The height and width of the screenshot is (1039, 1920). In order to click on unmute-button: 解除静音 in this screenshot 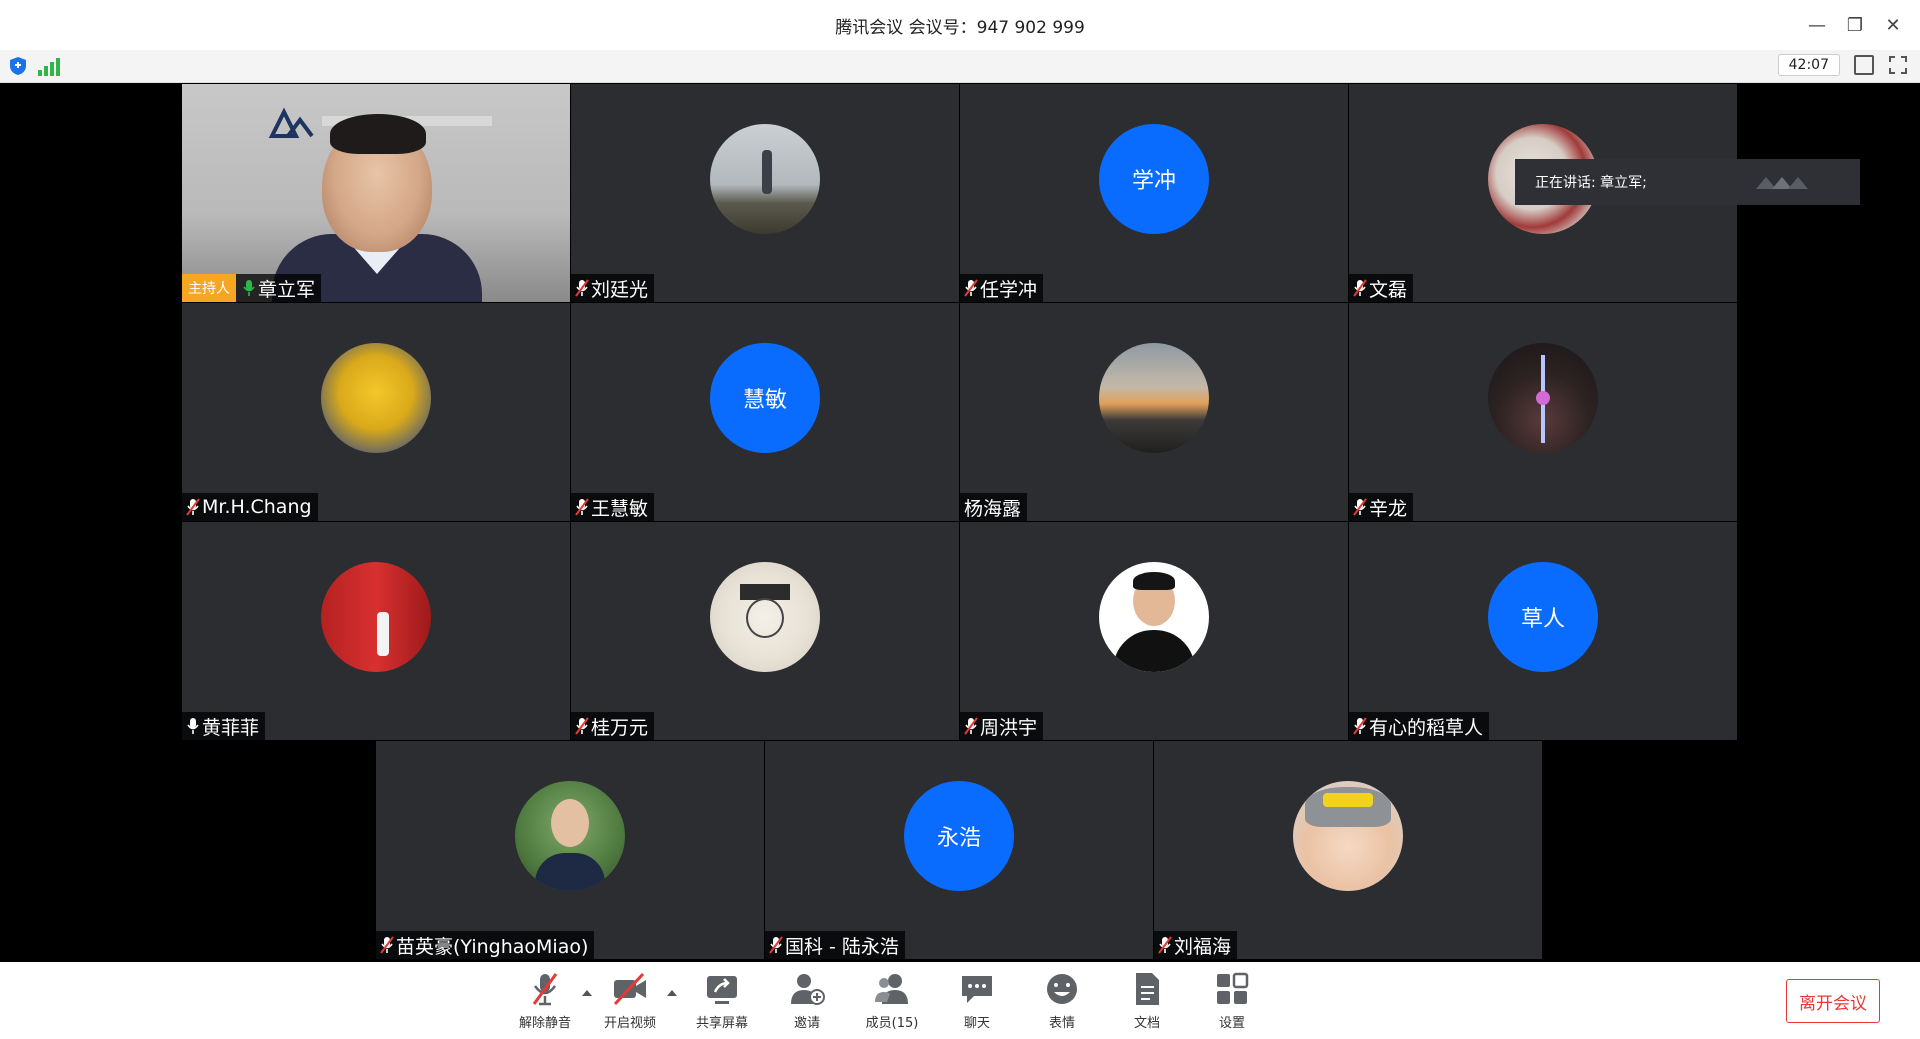, I will do `click(545, 1002)`.